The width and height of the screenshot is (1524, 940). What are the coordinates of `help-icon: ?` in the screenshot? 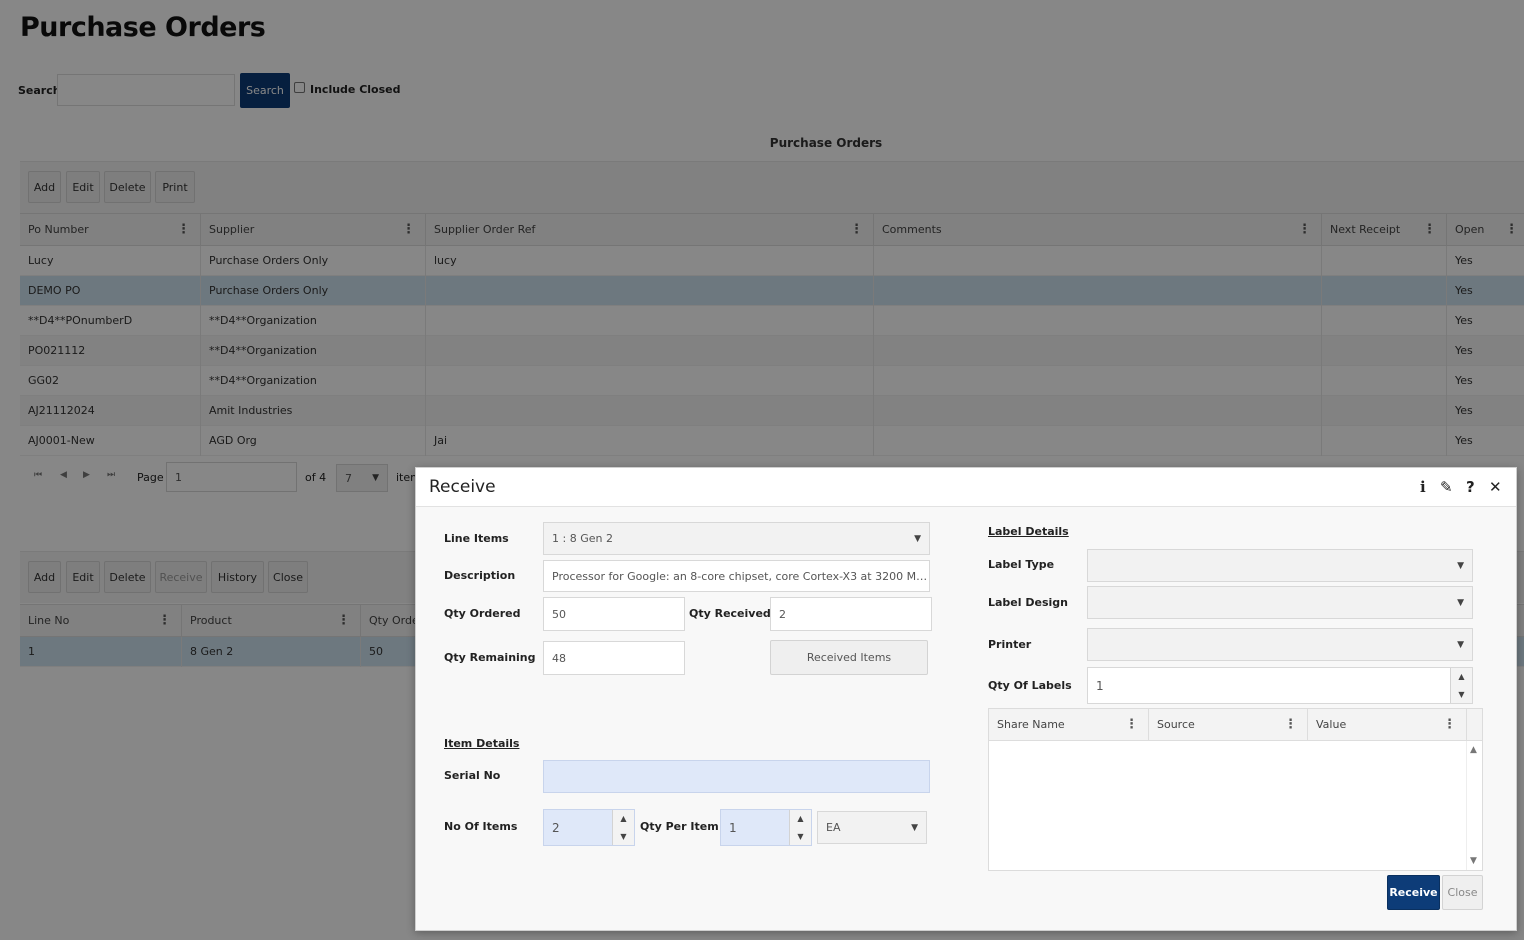 It's located at (1470, 487).